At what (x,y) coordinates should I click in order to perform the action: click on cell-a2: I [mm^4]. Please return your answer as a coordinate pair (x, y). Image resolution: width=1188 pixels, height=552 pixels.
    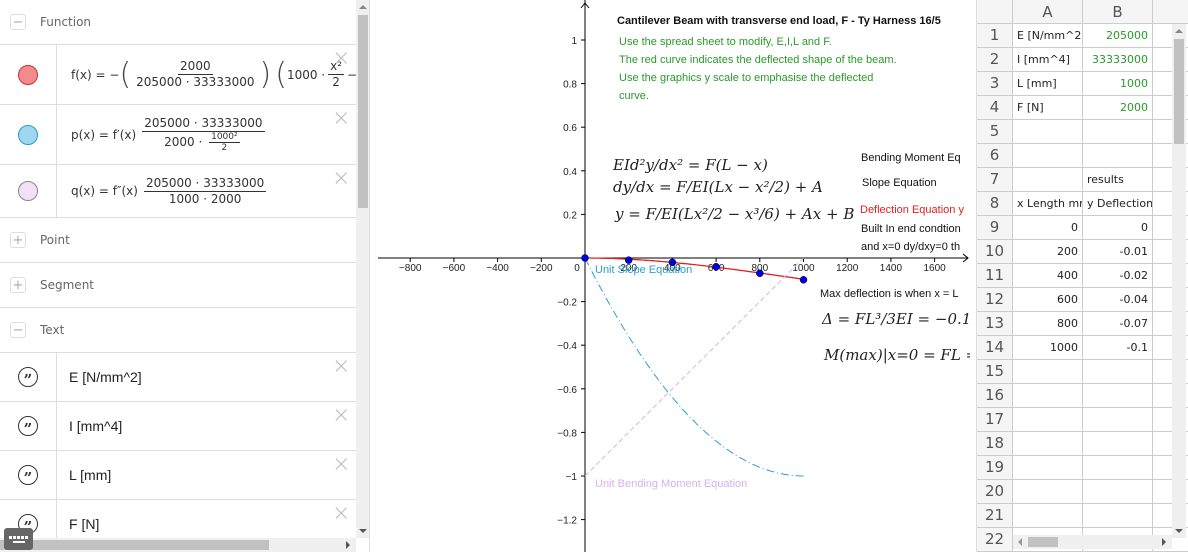
    Looking at the image, I should click on (1048, 59).